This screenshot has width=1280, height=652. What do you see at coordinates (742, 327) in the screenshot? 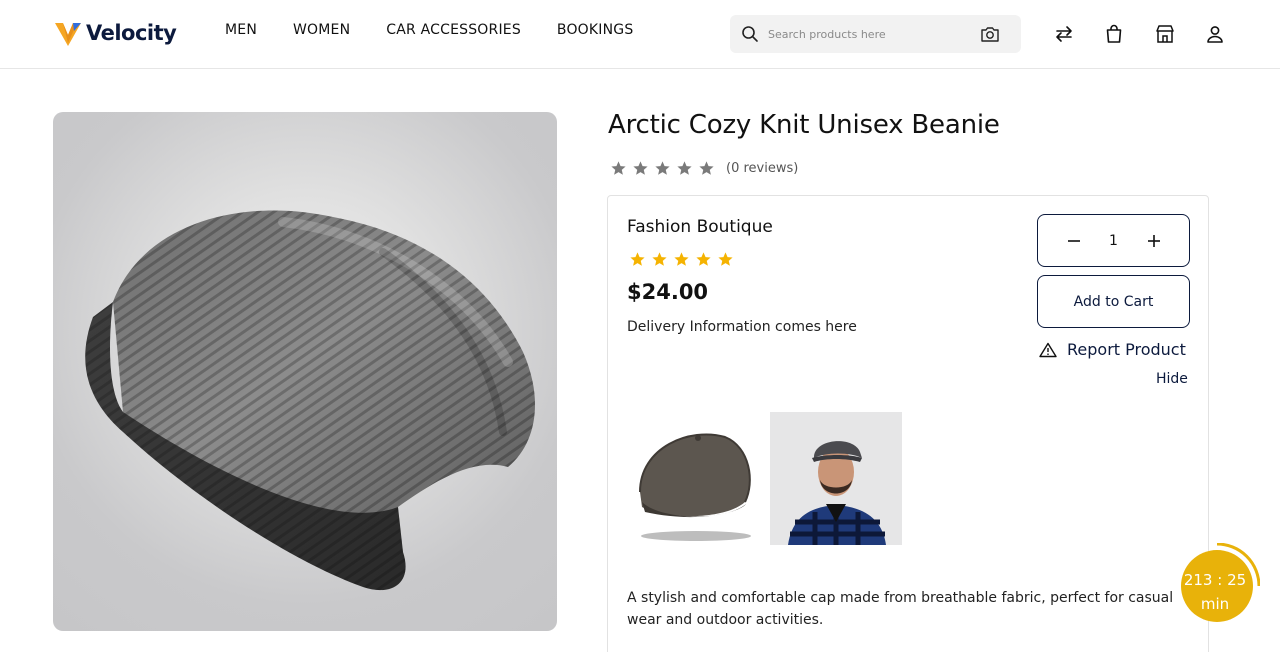
I see `delivery-info: Delivery Information comes here` at bounding box center [742, 327].